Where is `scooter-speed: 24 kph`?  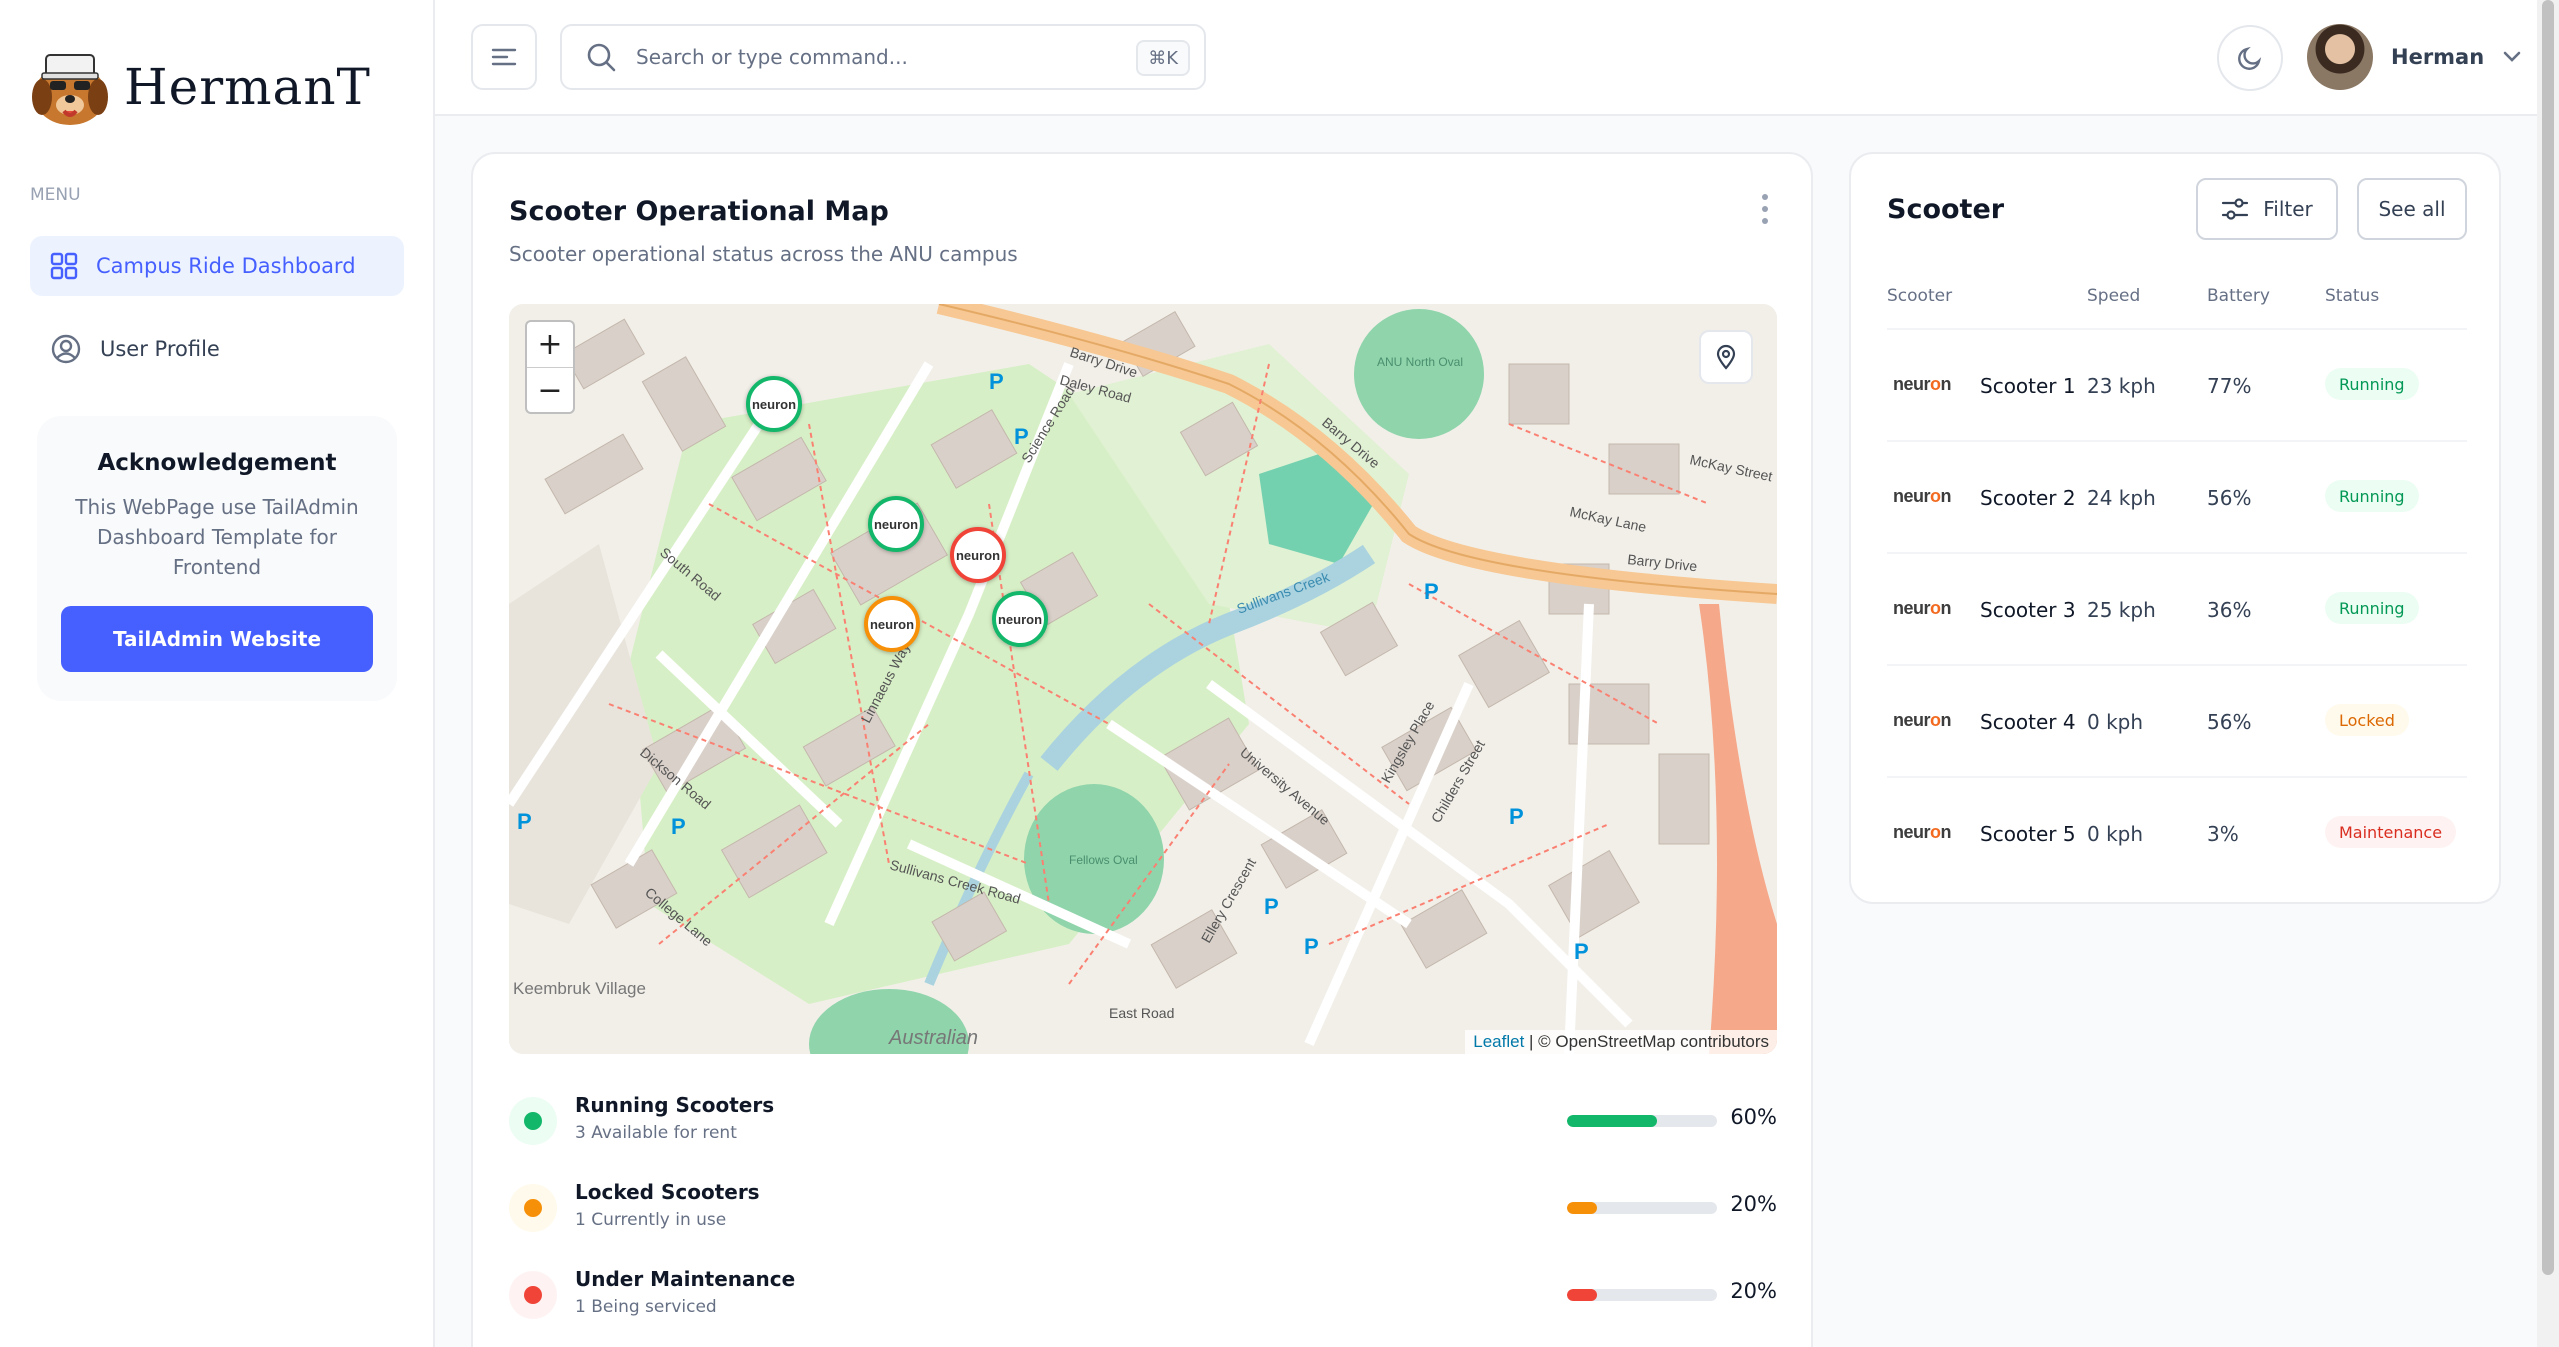 scooter-speed: 24 kph is located at coordinates (2121, 498).